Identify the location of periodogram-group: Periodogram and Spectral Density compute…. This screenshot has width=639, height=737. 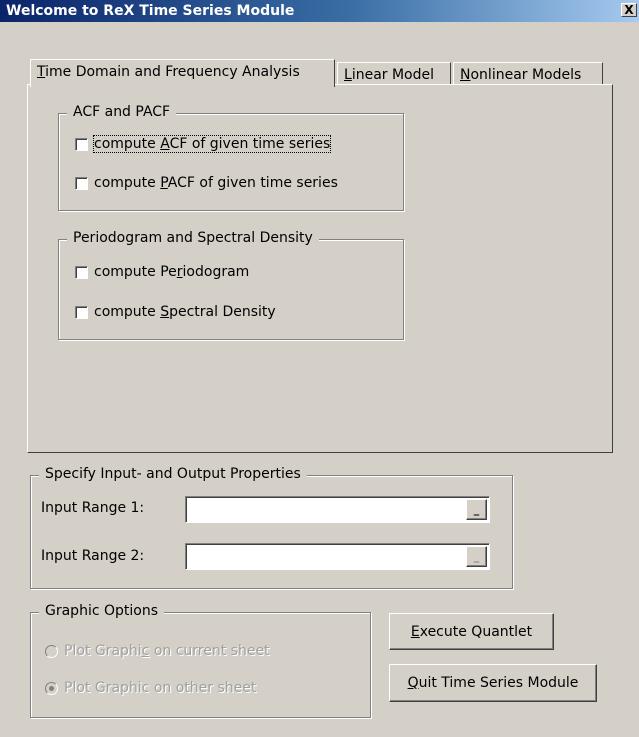
(231, 285).